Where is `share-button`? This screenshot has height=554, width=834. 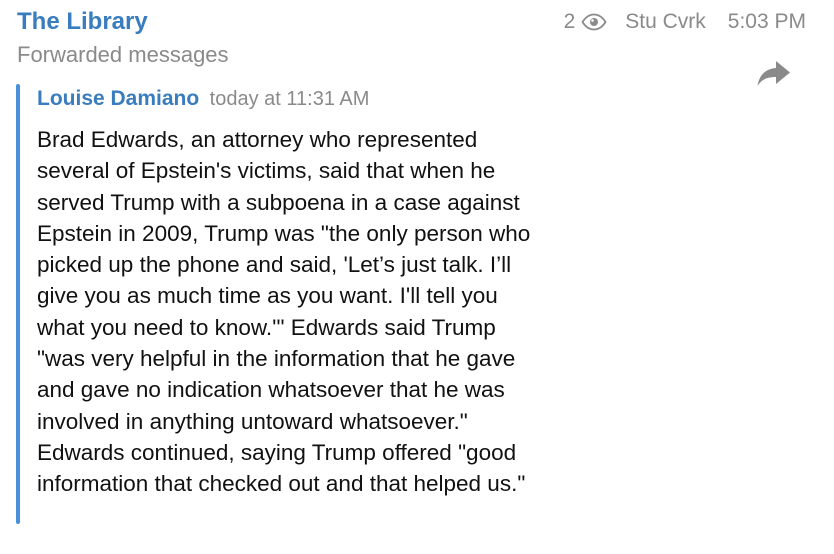 share-button is located at coordinates (774, 73).